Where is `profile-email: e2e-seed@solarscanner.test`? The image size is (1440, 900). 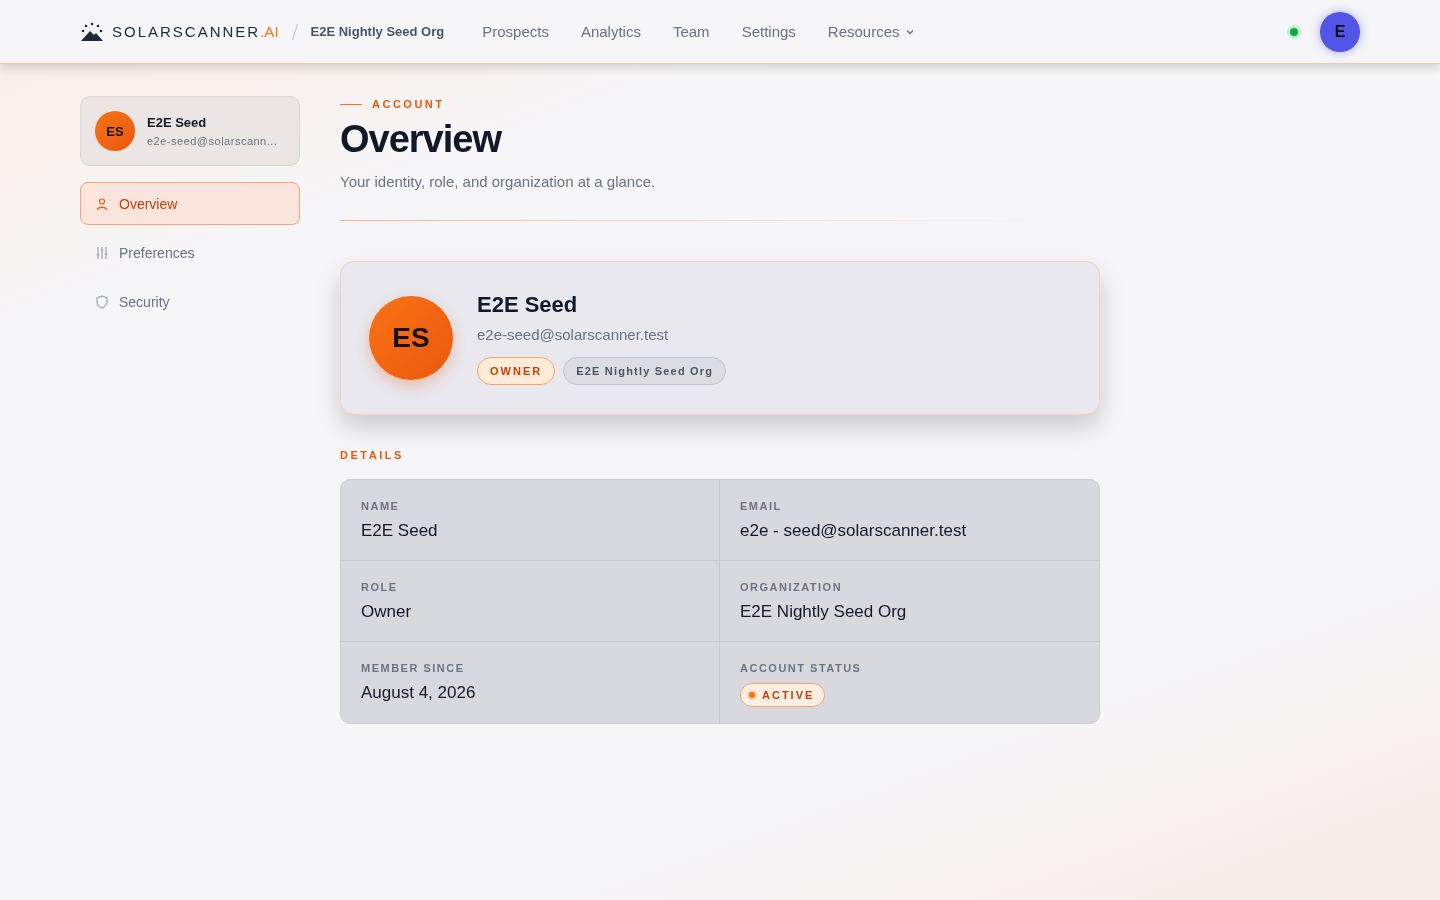
profile-email: e2e-seed@solarscanner.test is located at coordinates (573, 334).